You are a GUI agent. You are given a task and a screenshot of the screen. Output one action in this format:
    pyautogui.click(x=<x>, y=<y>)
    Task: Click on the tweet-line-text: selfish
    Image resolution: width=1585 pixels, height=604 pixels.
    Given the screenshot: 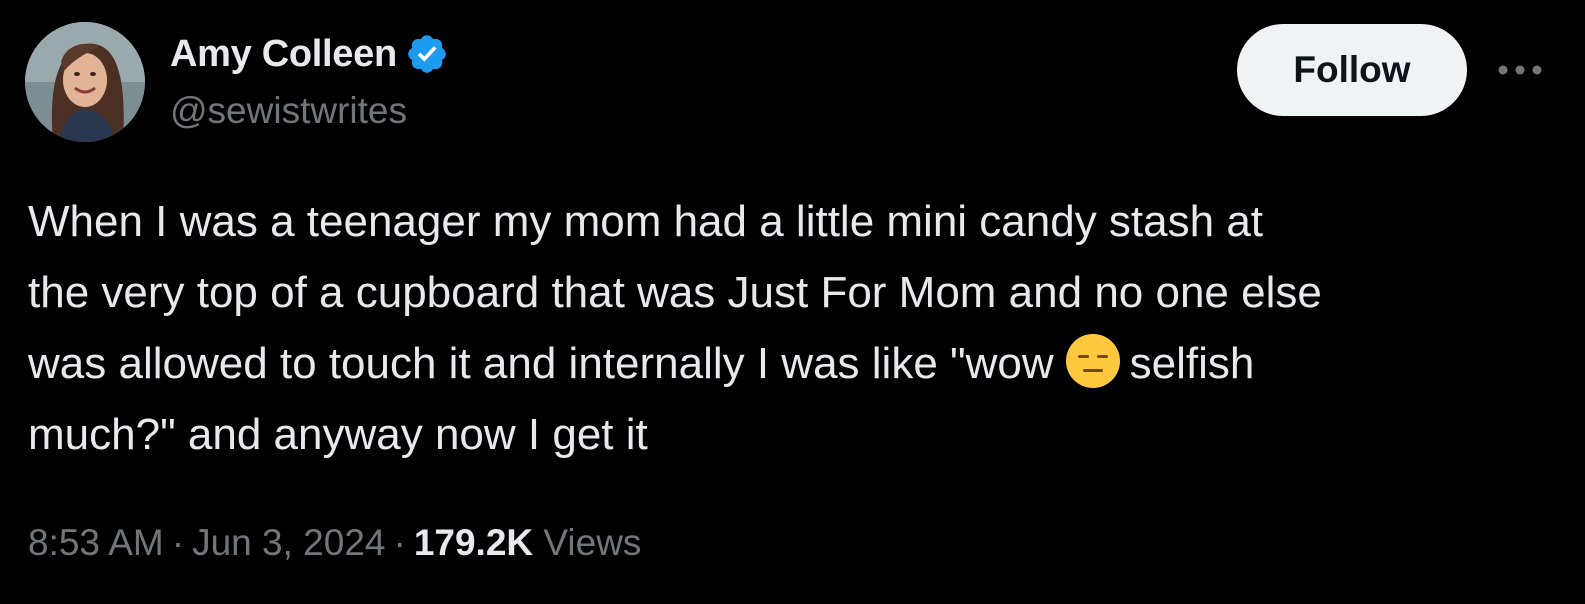 What is the action you would take?
    pyautogui.click(x=1192, y=363)
    